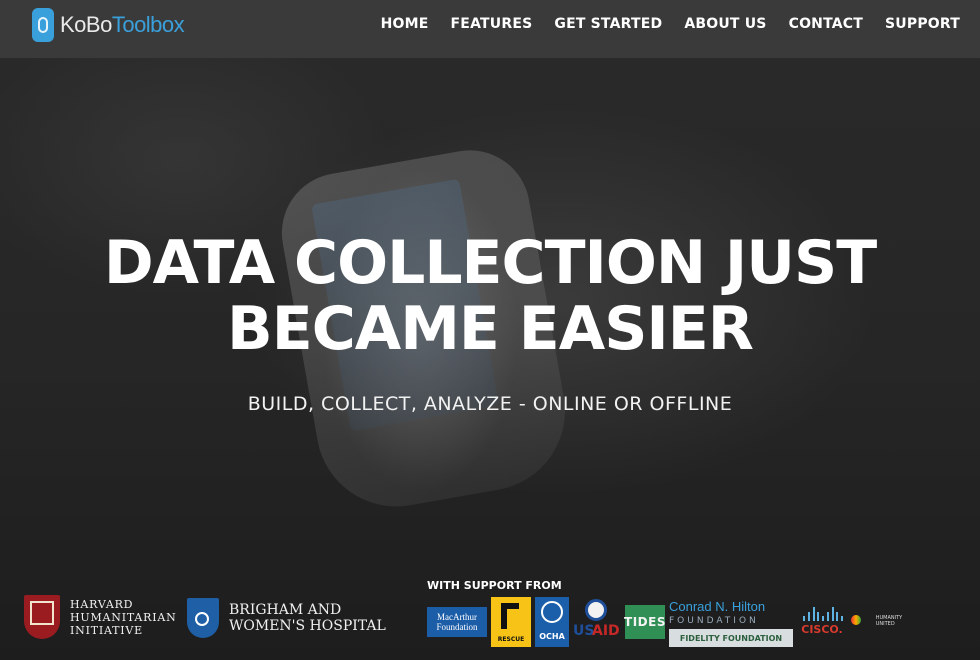  Describe the element at coordinates (102, 604) in the screenshot. I see `hhi-line-1: HARVARD` at that location.